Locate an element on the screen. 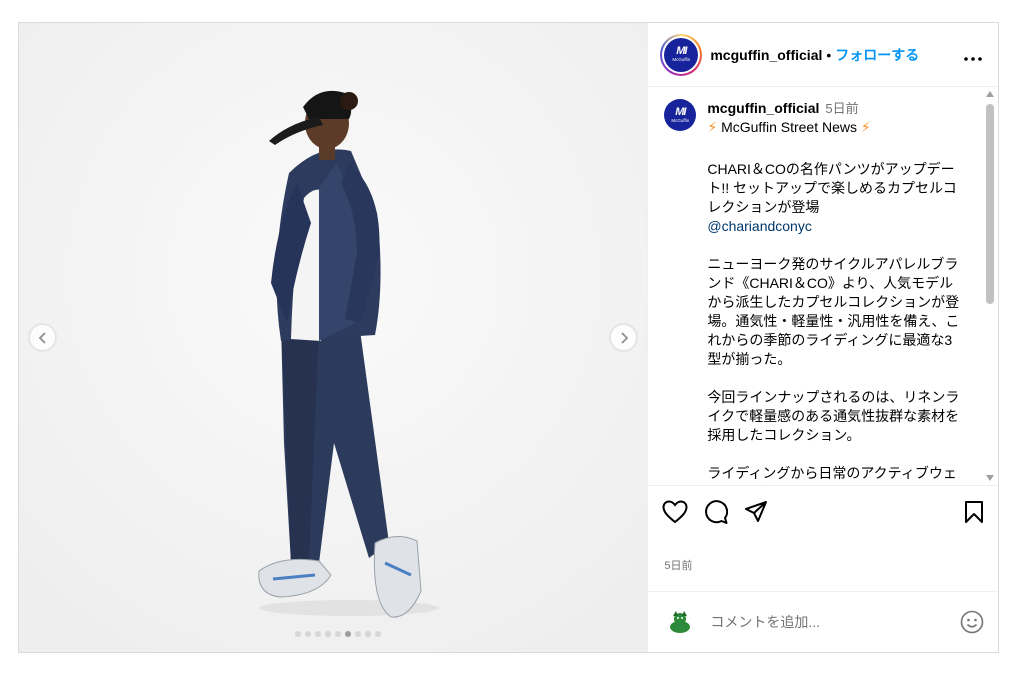  bookmark-icon is located at coordinates (974, 511).